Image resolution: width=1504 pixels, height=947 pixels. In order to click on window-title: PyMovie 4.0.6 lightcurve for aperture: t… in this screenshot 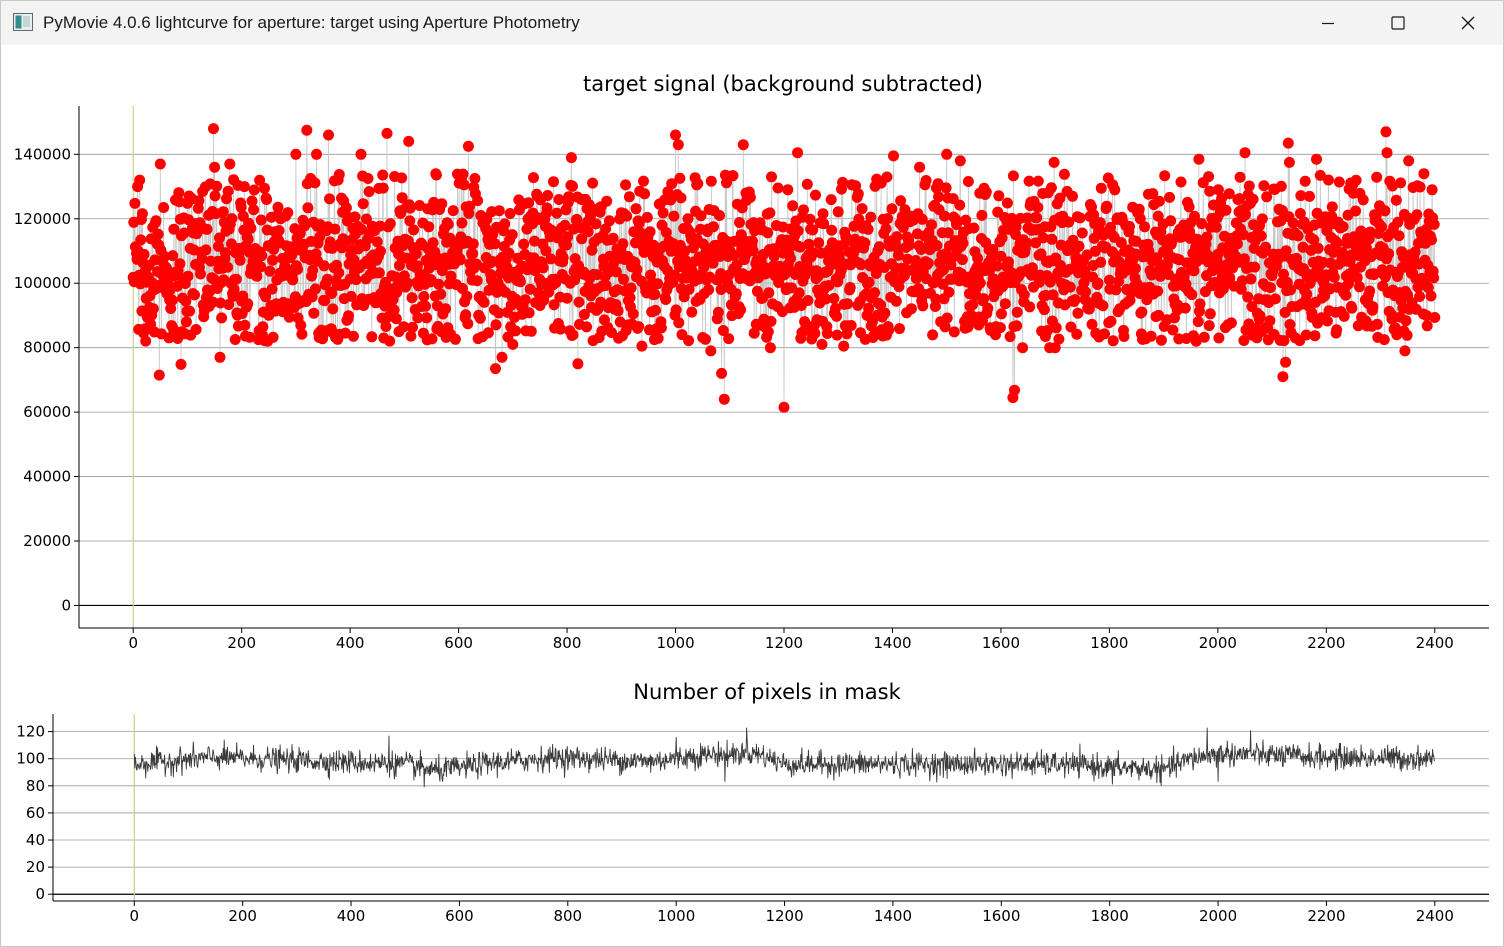, I will do `click(311, 22)`.